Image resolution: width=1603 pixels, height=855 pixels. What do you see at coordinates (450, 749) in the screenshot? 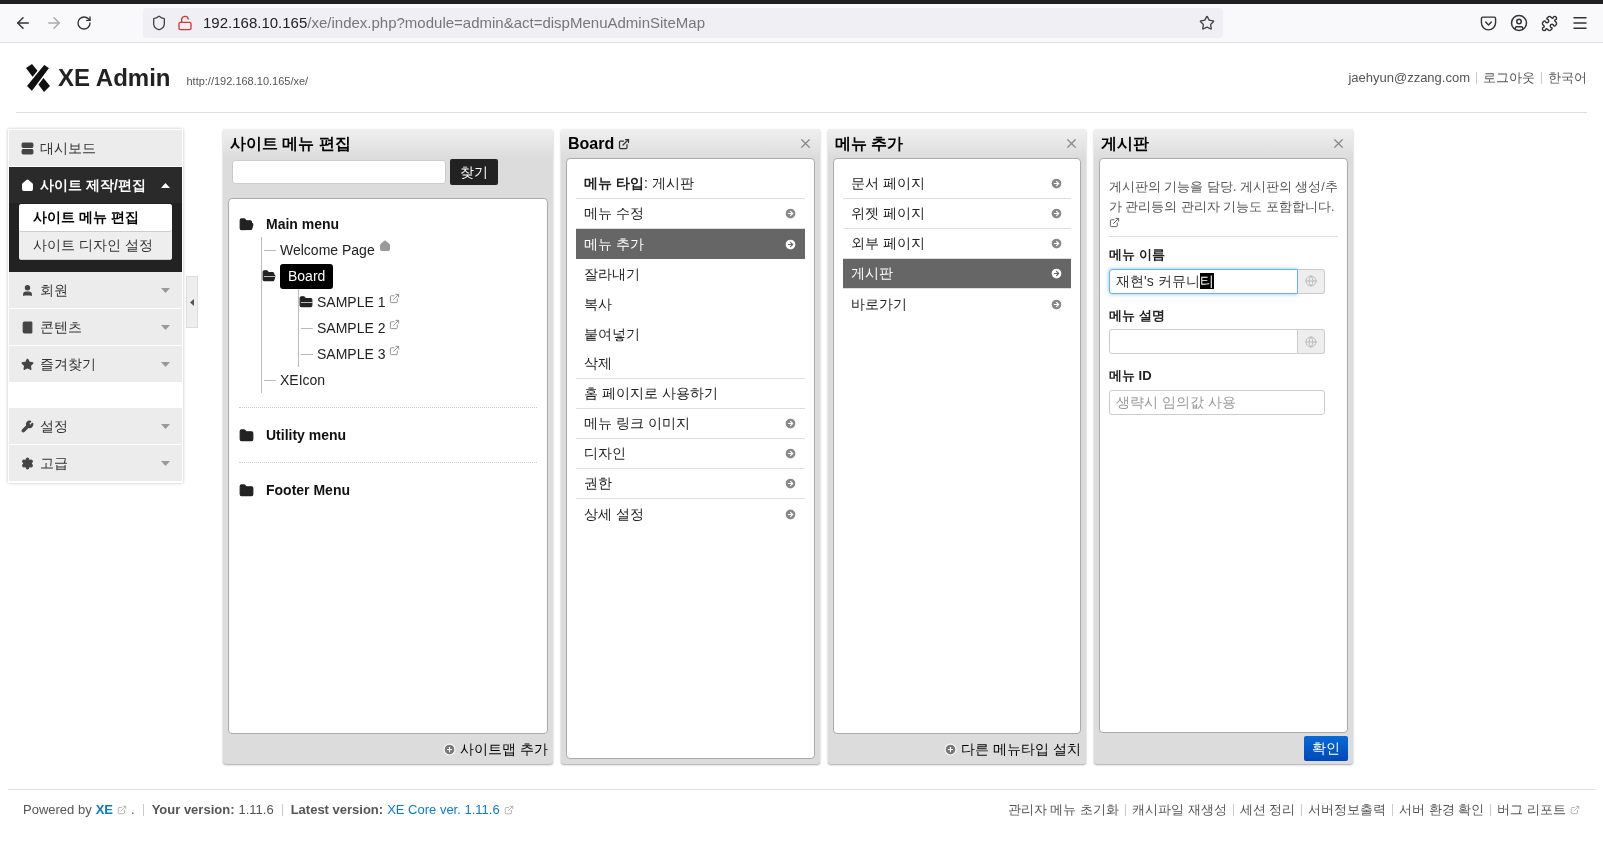
I see `plus-icon` at bounding box center [450, 749].